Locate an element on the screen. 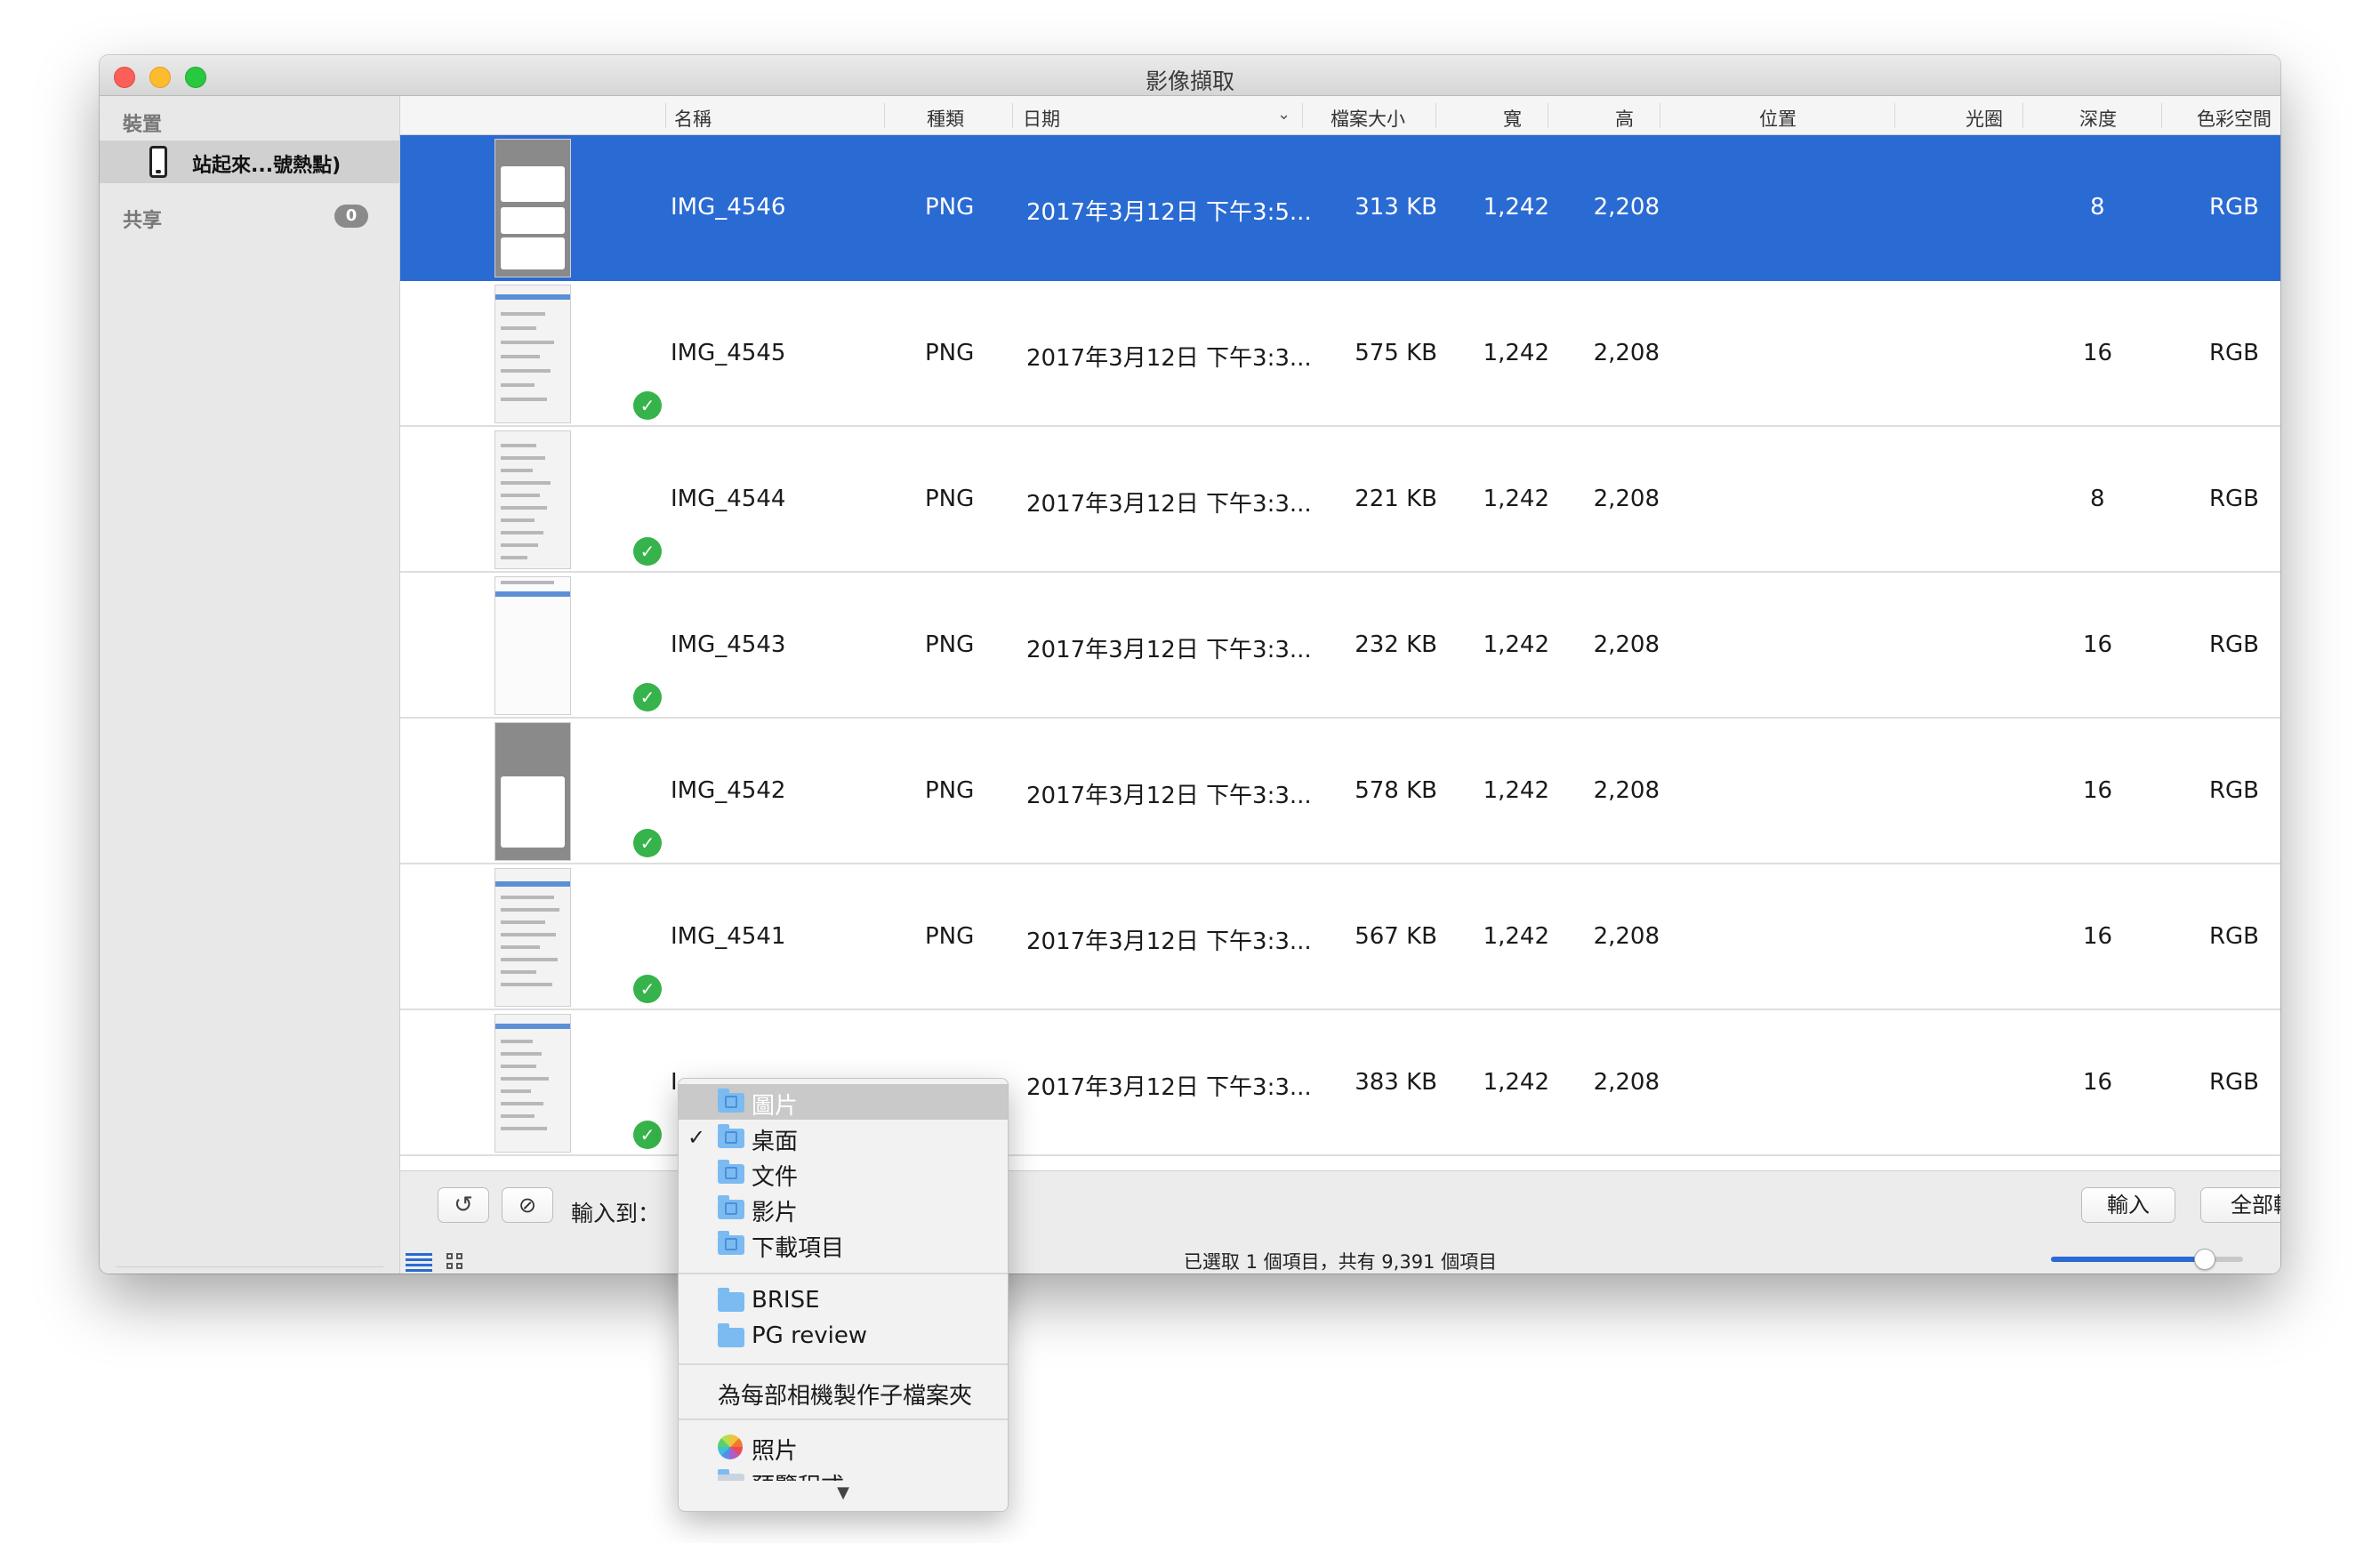  sidebar-item-device: 站起來...號熱點) is located at coordinates (249, 162).